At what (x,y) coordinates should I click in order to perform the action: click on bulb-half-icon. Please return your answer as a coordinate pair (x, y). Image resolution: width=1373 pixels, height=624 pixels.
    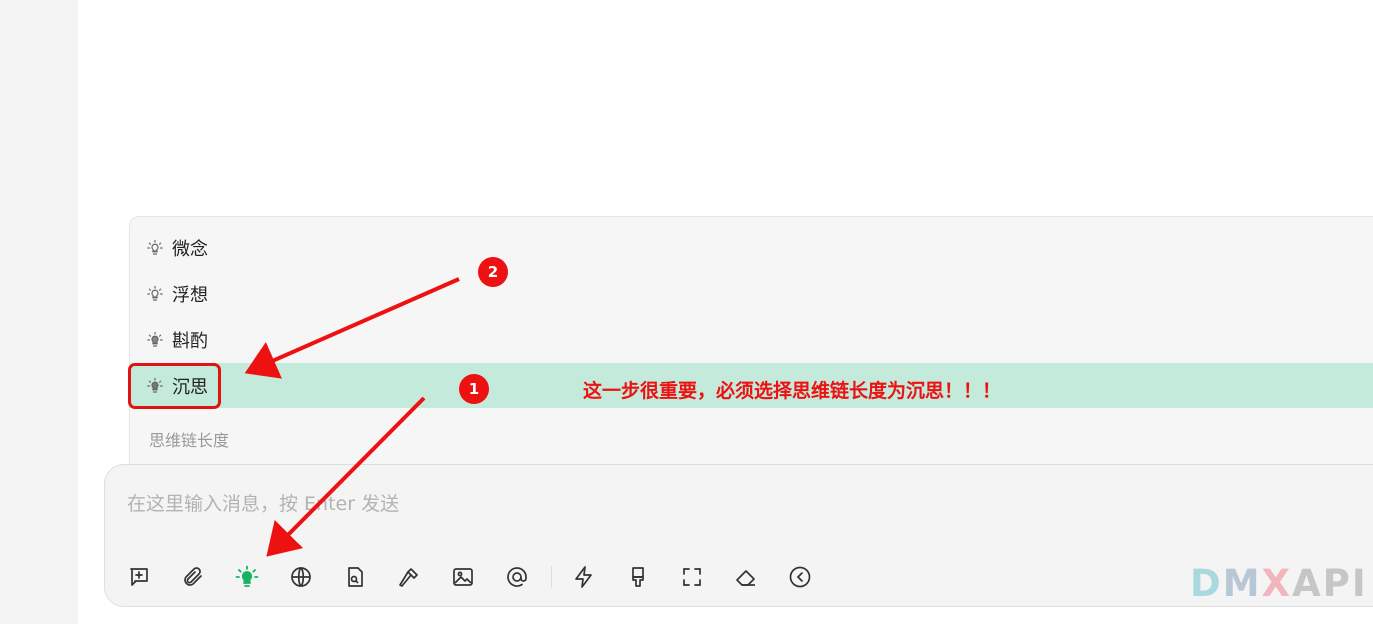
    Looking at the image, I should click on (155, 339).